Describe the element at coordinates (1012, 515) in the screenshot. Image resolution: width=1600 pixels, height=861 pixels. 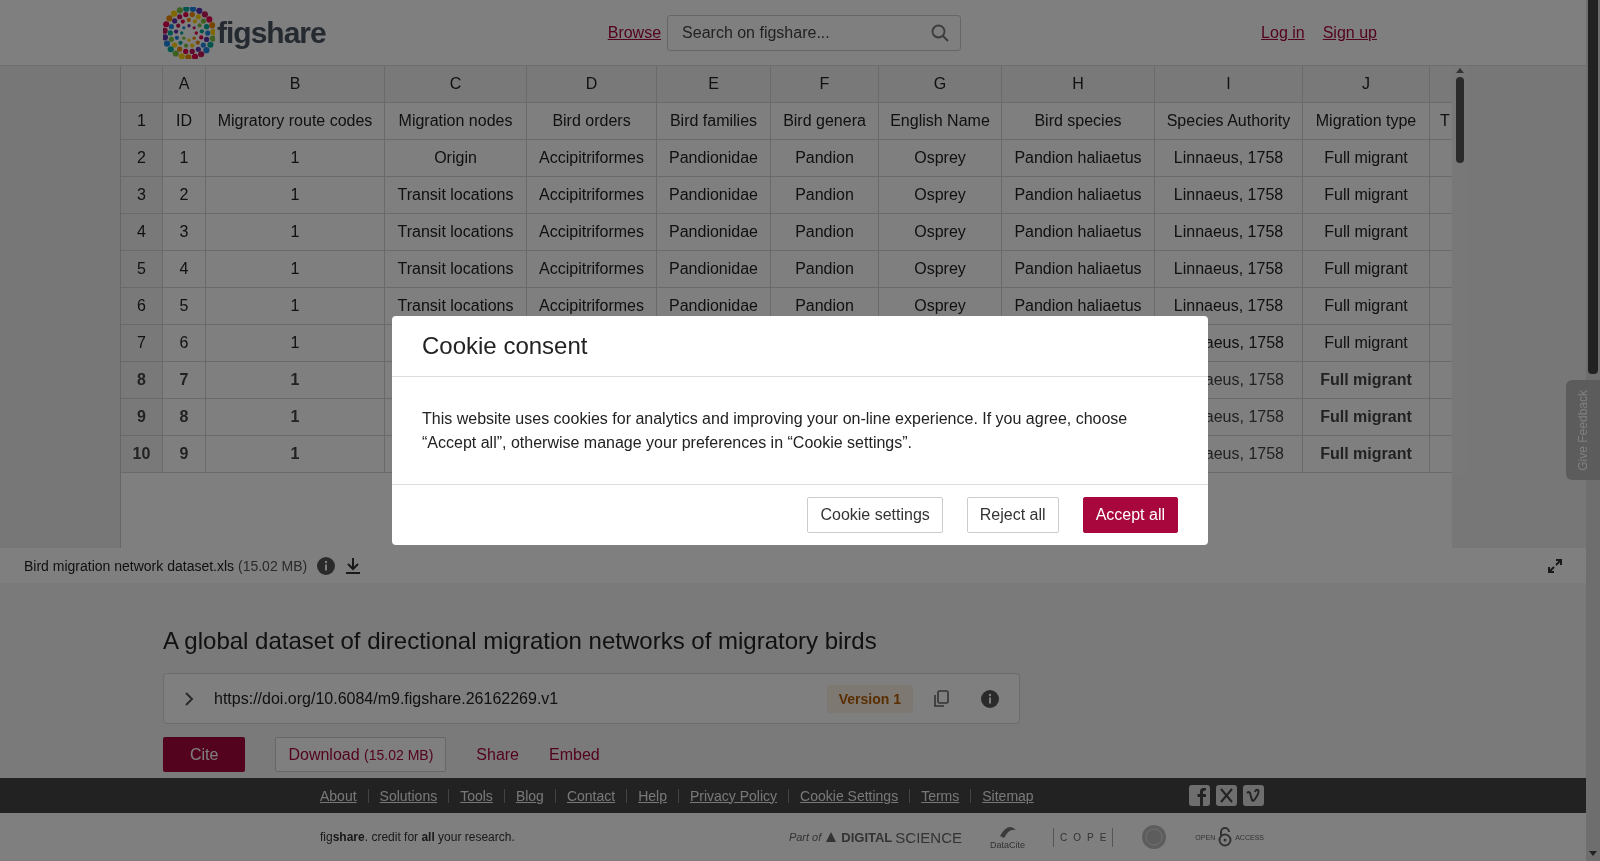
I see `dialog-button: Reject all` at that location.